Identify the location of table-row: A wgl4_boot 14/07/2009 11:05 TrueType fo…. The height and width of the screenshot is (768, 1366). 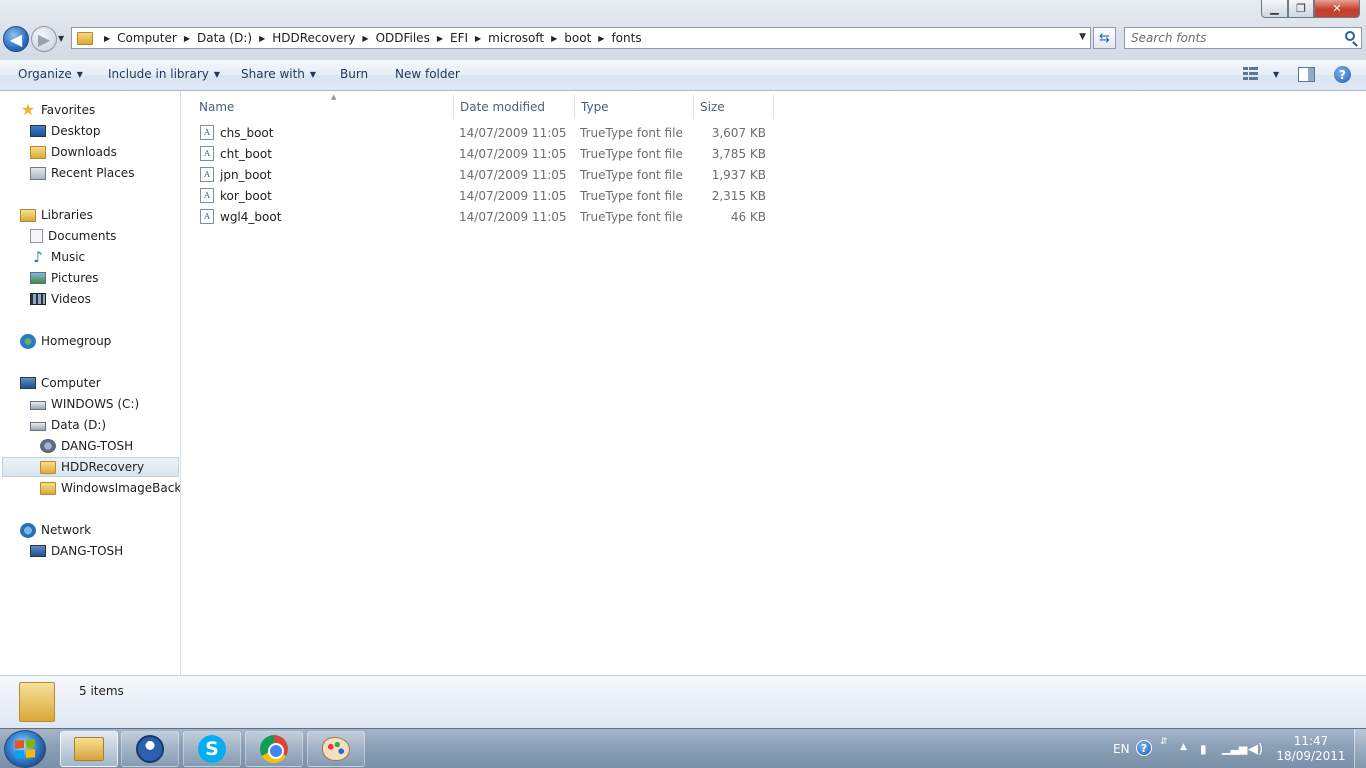
(484, 216).